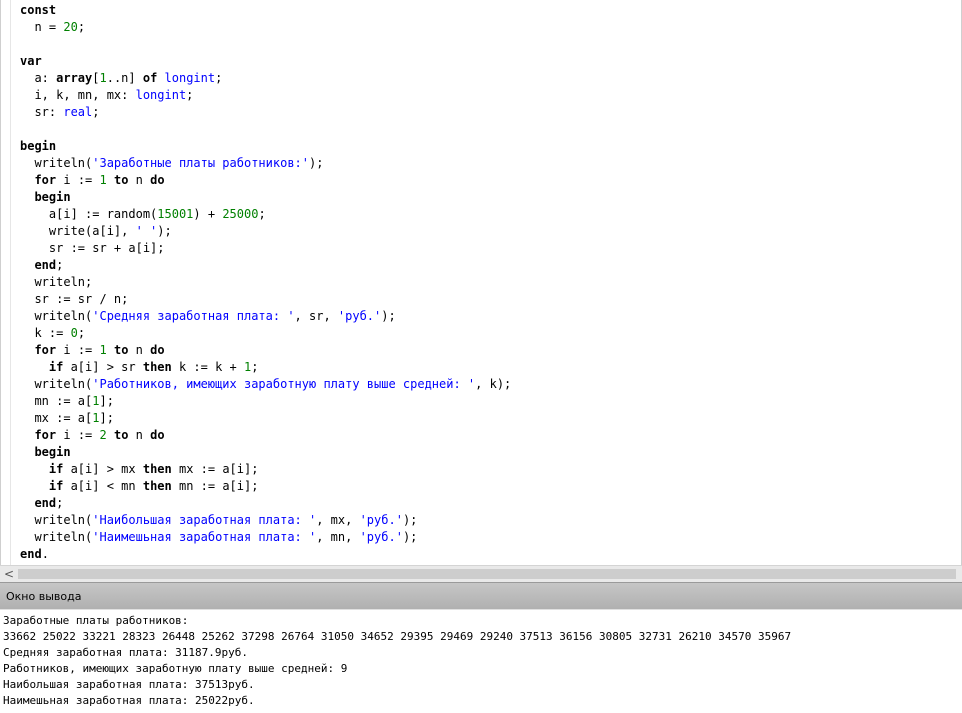  Describe the element at coordinates (150, 78) in the screenshot. I see `code-token: of` at that location.